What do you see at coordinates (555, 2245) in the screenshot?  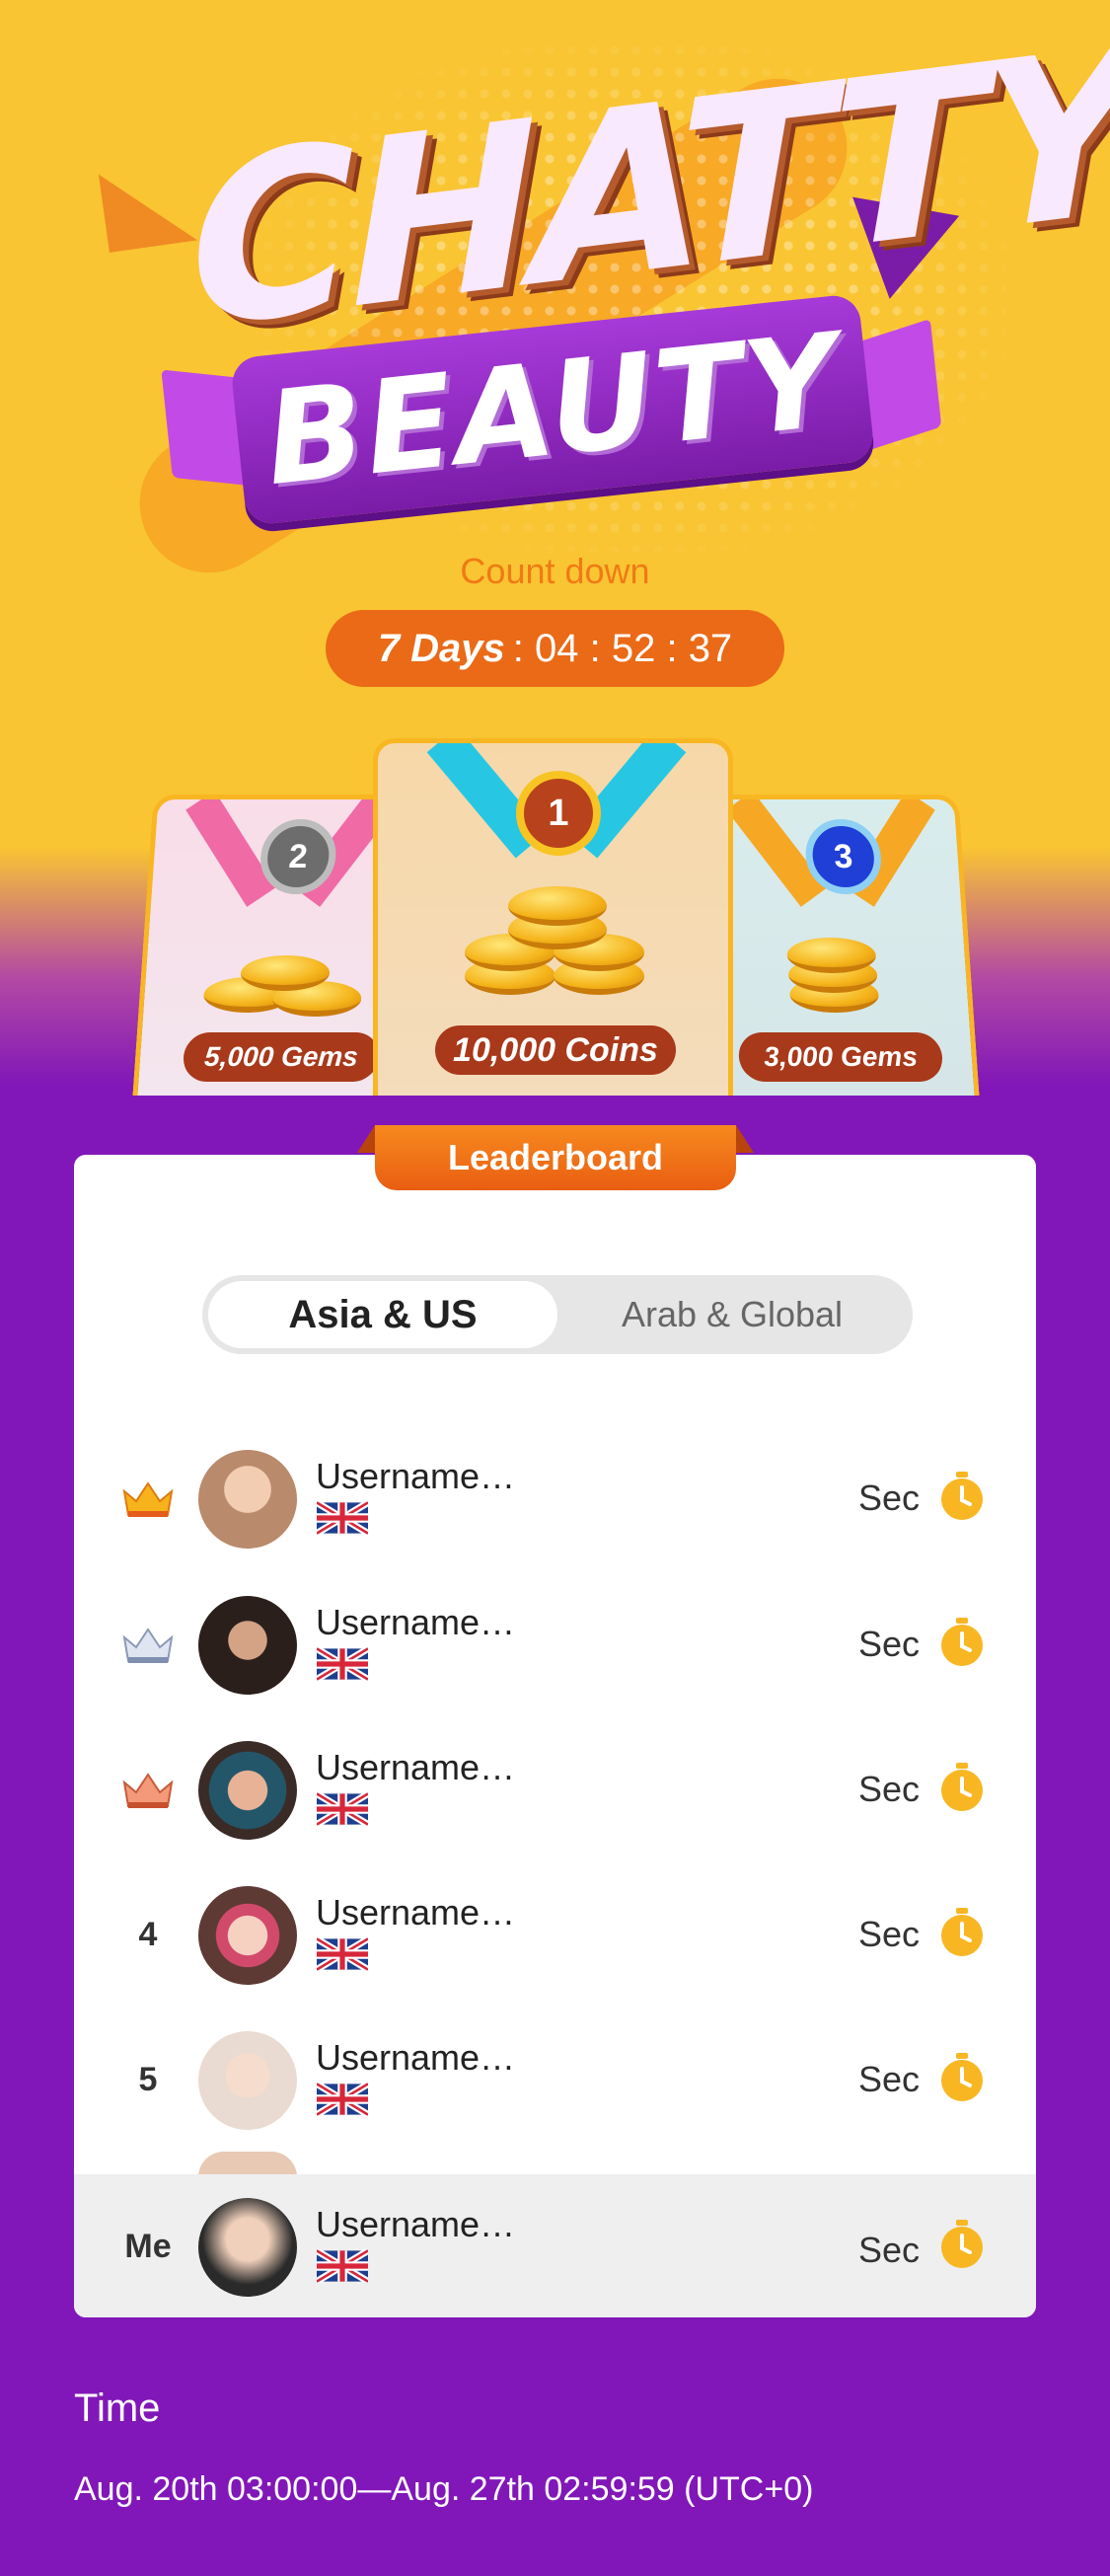 I see `my-rank-row: Me Username… Sec` at bounding box center [555, 2245].